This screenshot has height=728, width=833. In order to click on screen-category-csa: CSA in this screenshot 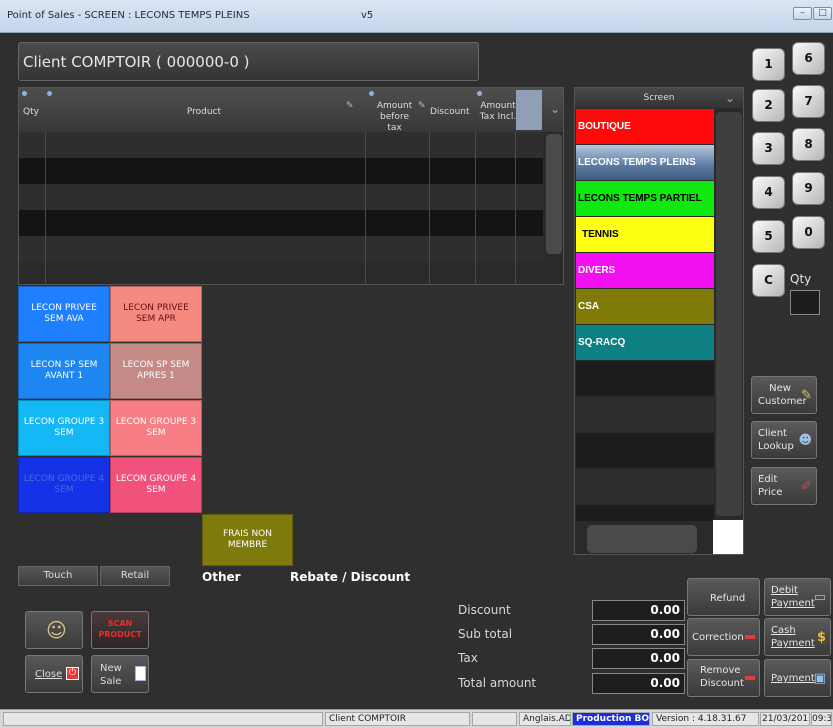, I will do `click(645, 306)`.